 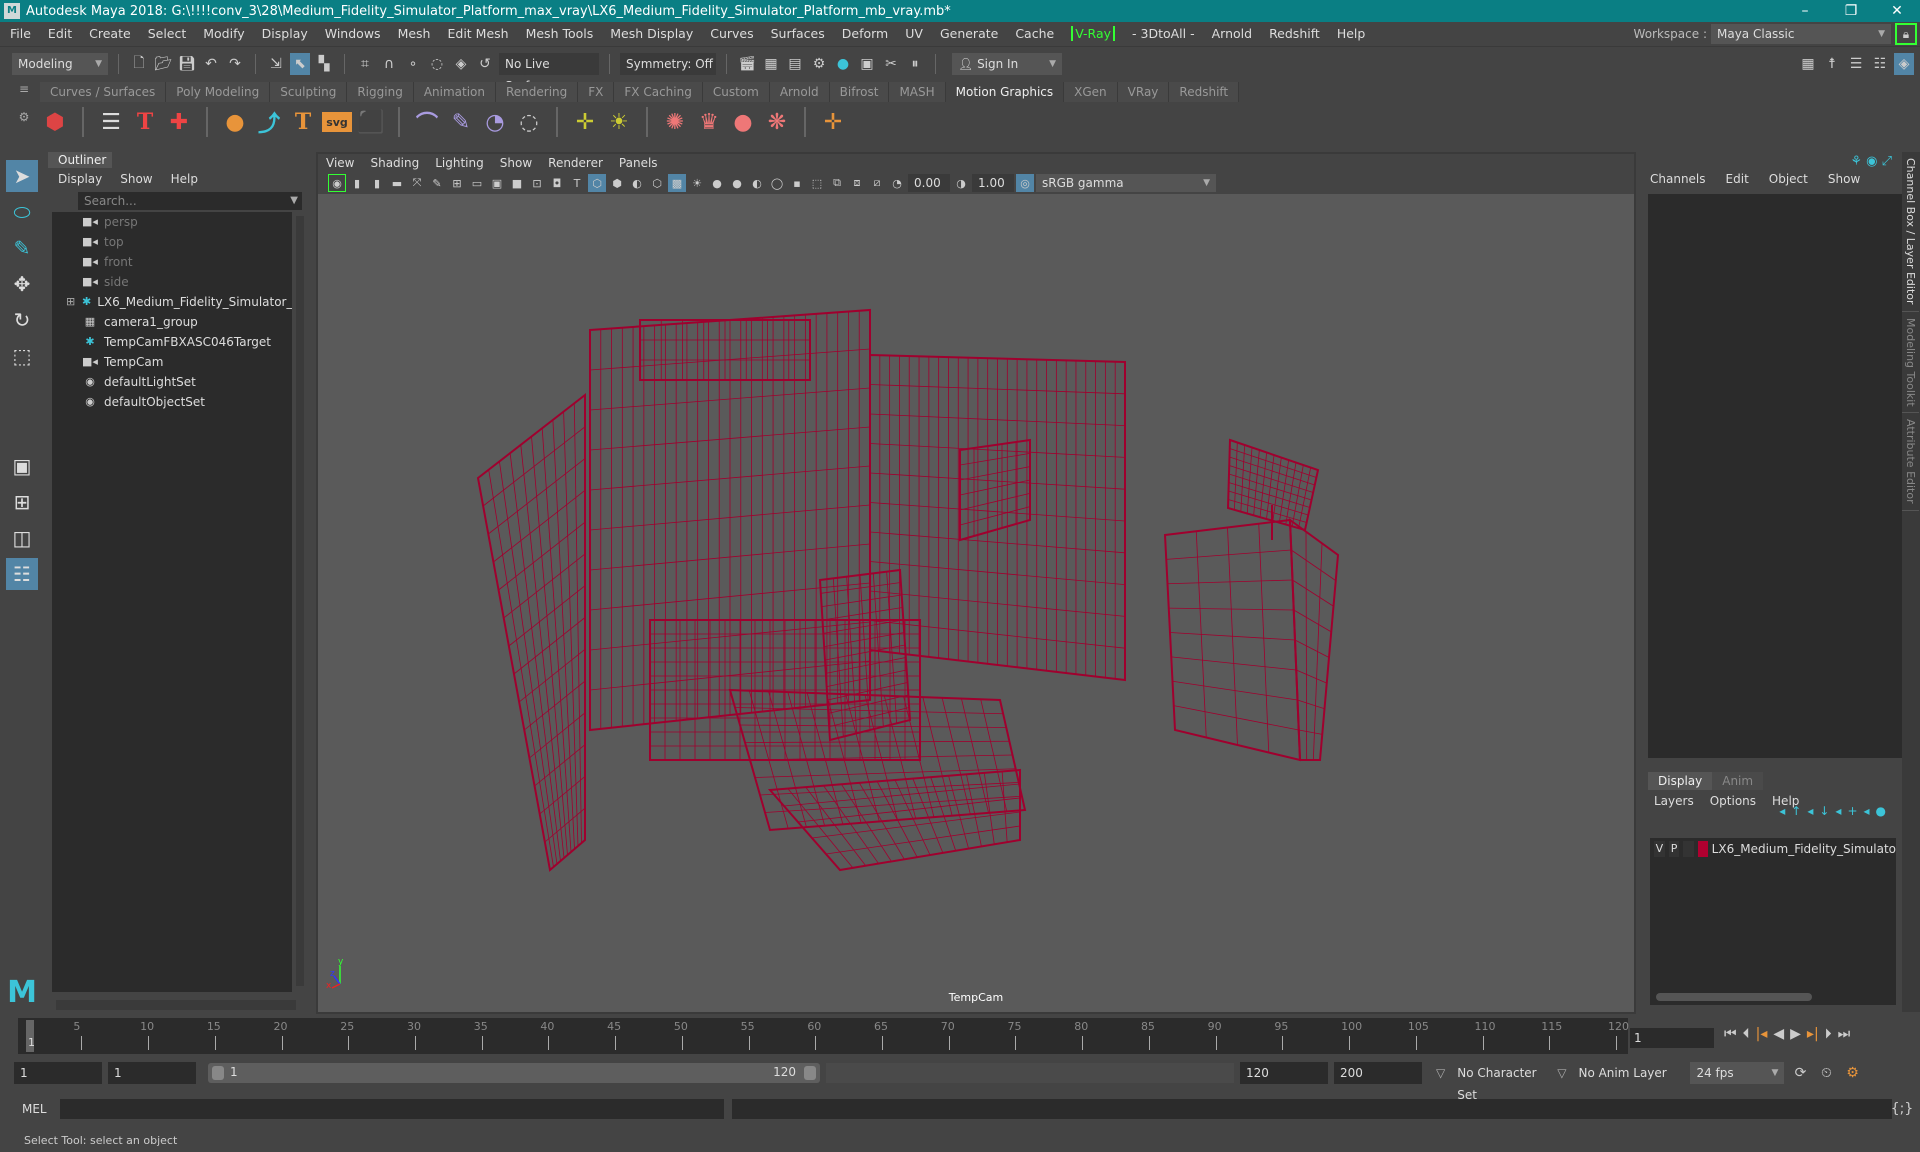 What do you see at coordinates (617, 183) in the screenshot?
I see `smooth-shade-icon: ⬢` at bounding box center [617, 183].